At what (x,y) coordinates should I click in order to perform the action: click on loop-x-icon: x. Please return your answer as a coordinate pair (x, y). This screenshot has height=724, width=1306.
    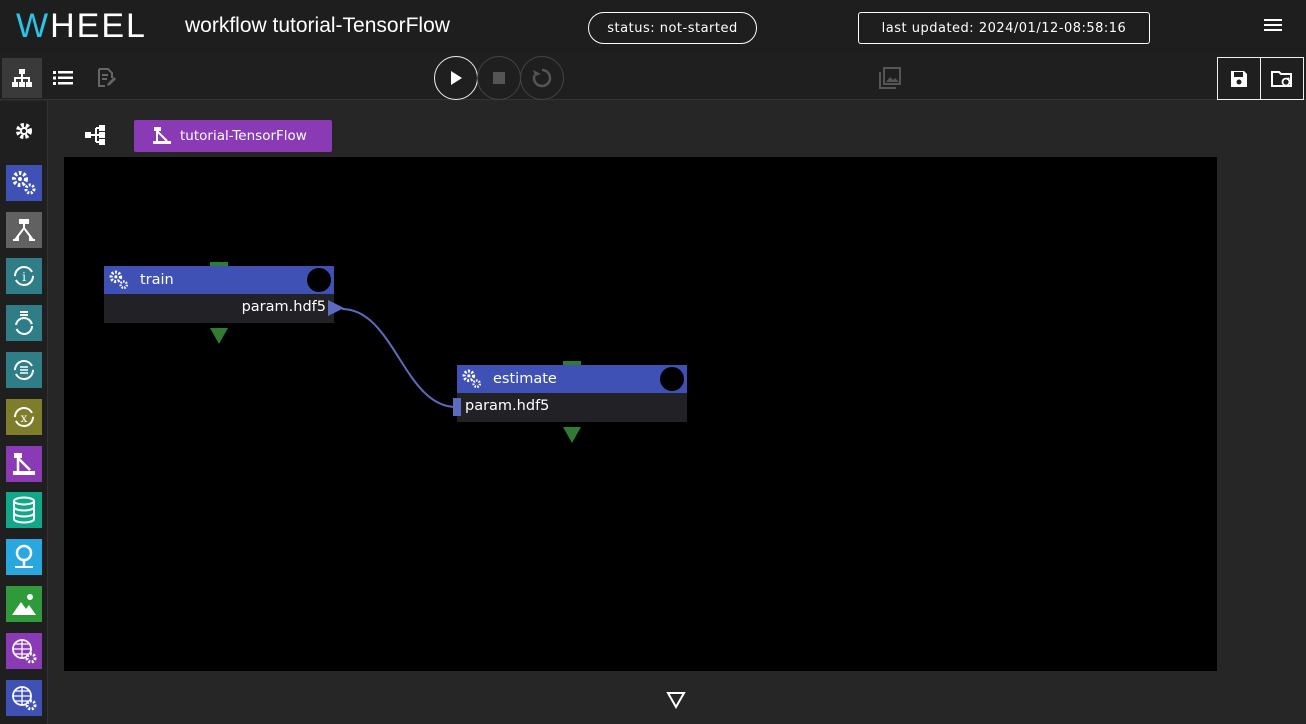
    Looking at the image, I should click on (24, 417).